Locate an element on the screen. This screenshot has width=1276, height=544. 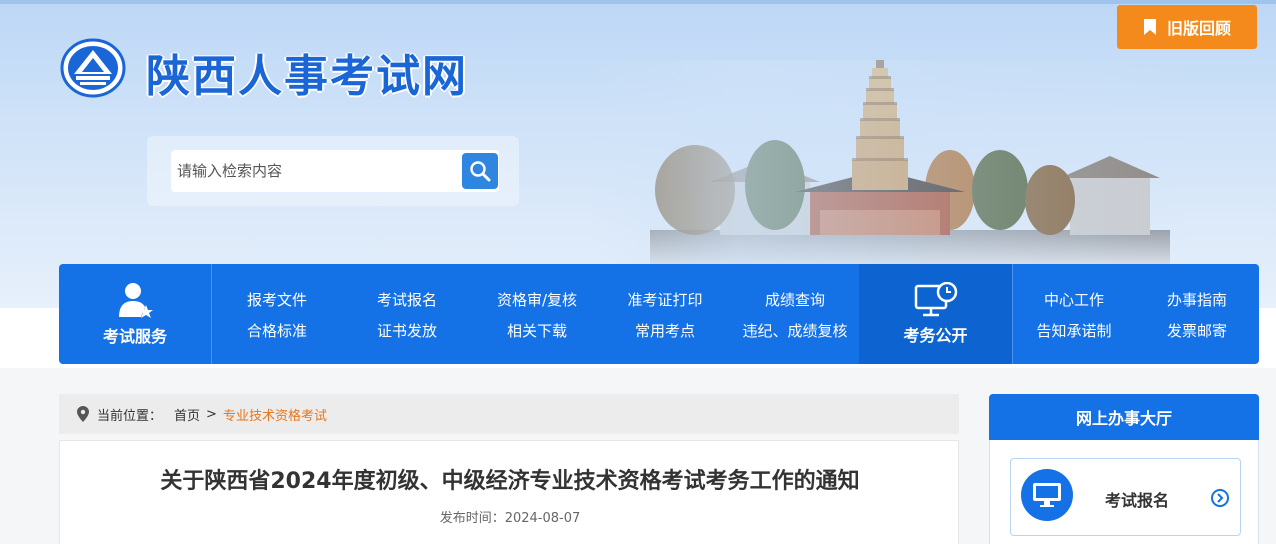
article-title: 关于陕西省2024年度初级、中级经济专业技术资格考试考务工作的通知 is located at coordinates (510, 481).